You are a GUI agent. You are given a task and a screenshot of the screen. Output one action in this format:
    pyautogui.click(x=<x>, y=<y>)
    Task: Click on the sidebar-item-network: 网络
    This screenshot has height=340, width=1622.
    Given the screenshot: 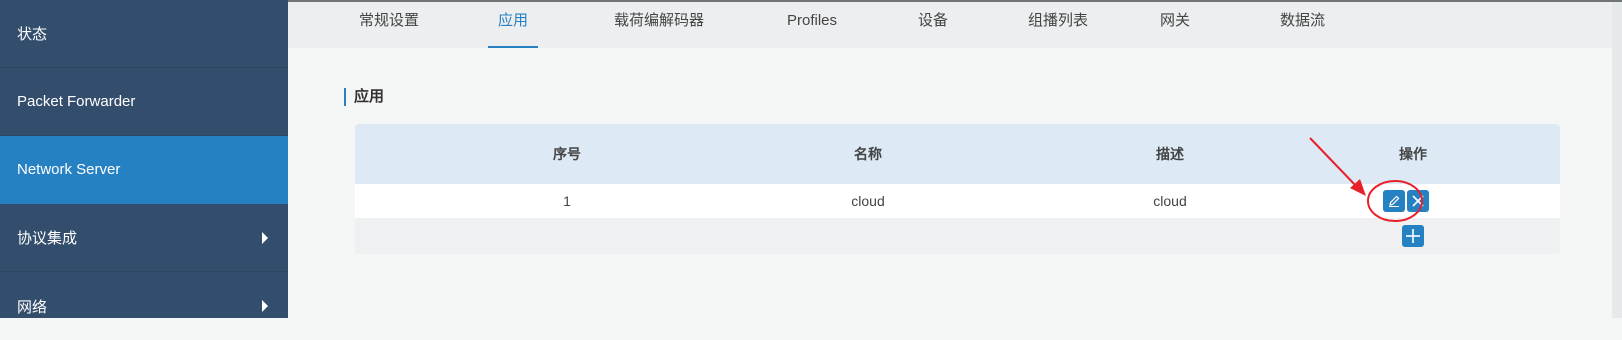 What is the action you would take?
    pyautogui.click(x=144, y=306)
    